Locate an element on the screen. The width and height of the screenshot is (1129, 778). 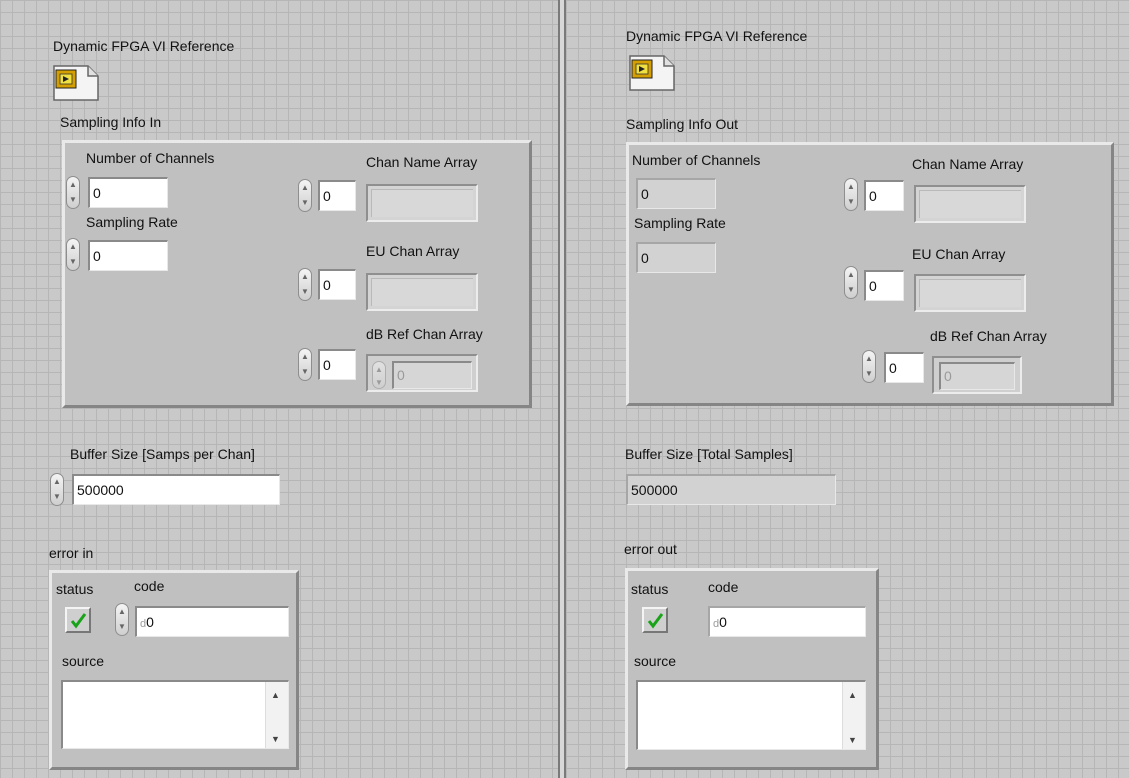
num-channels-indicator: 0 is located at coordinates (676, 193).